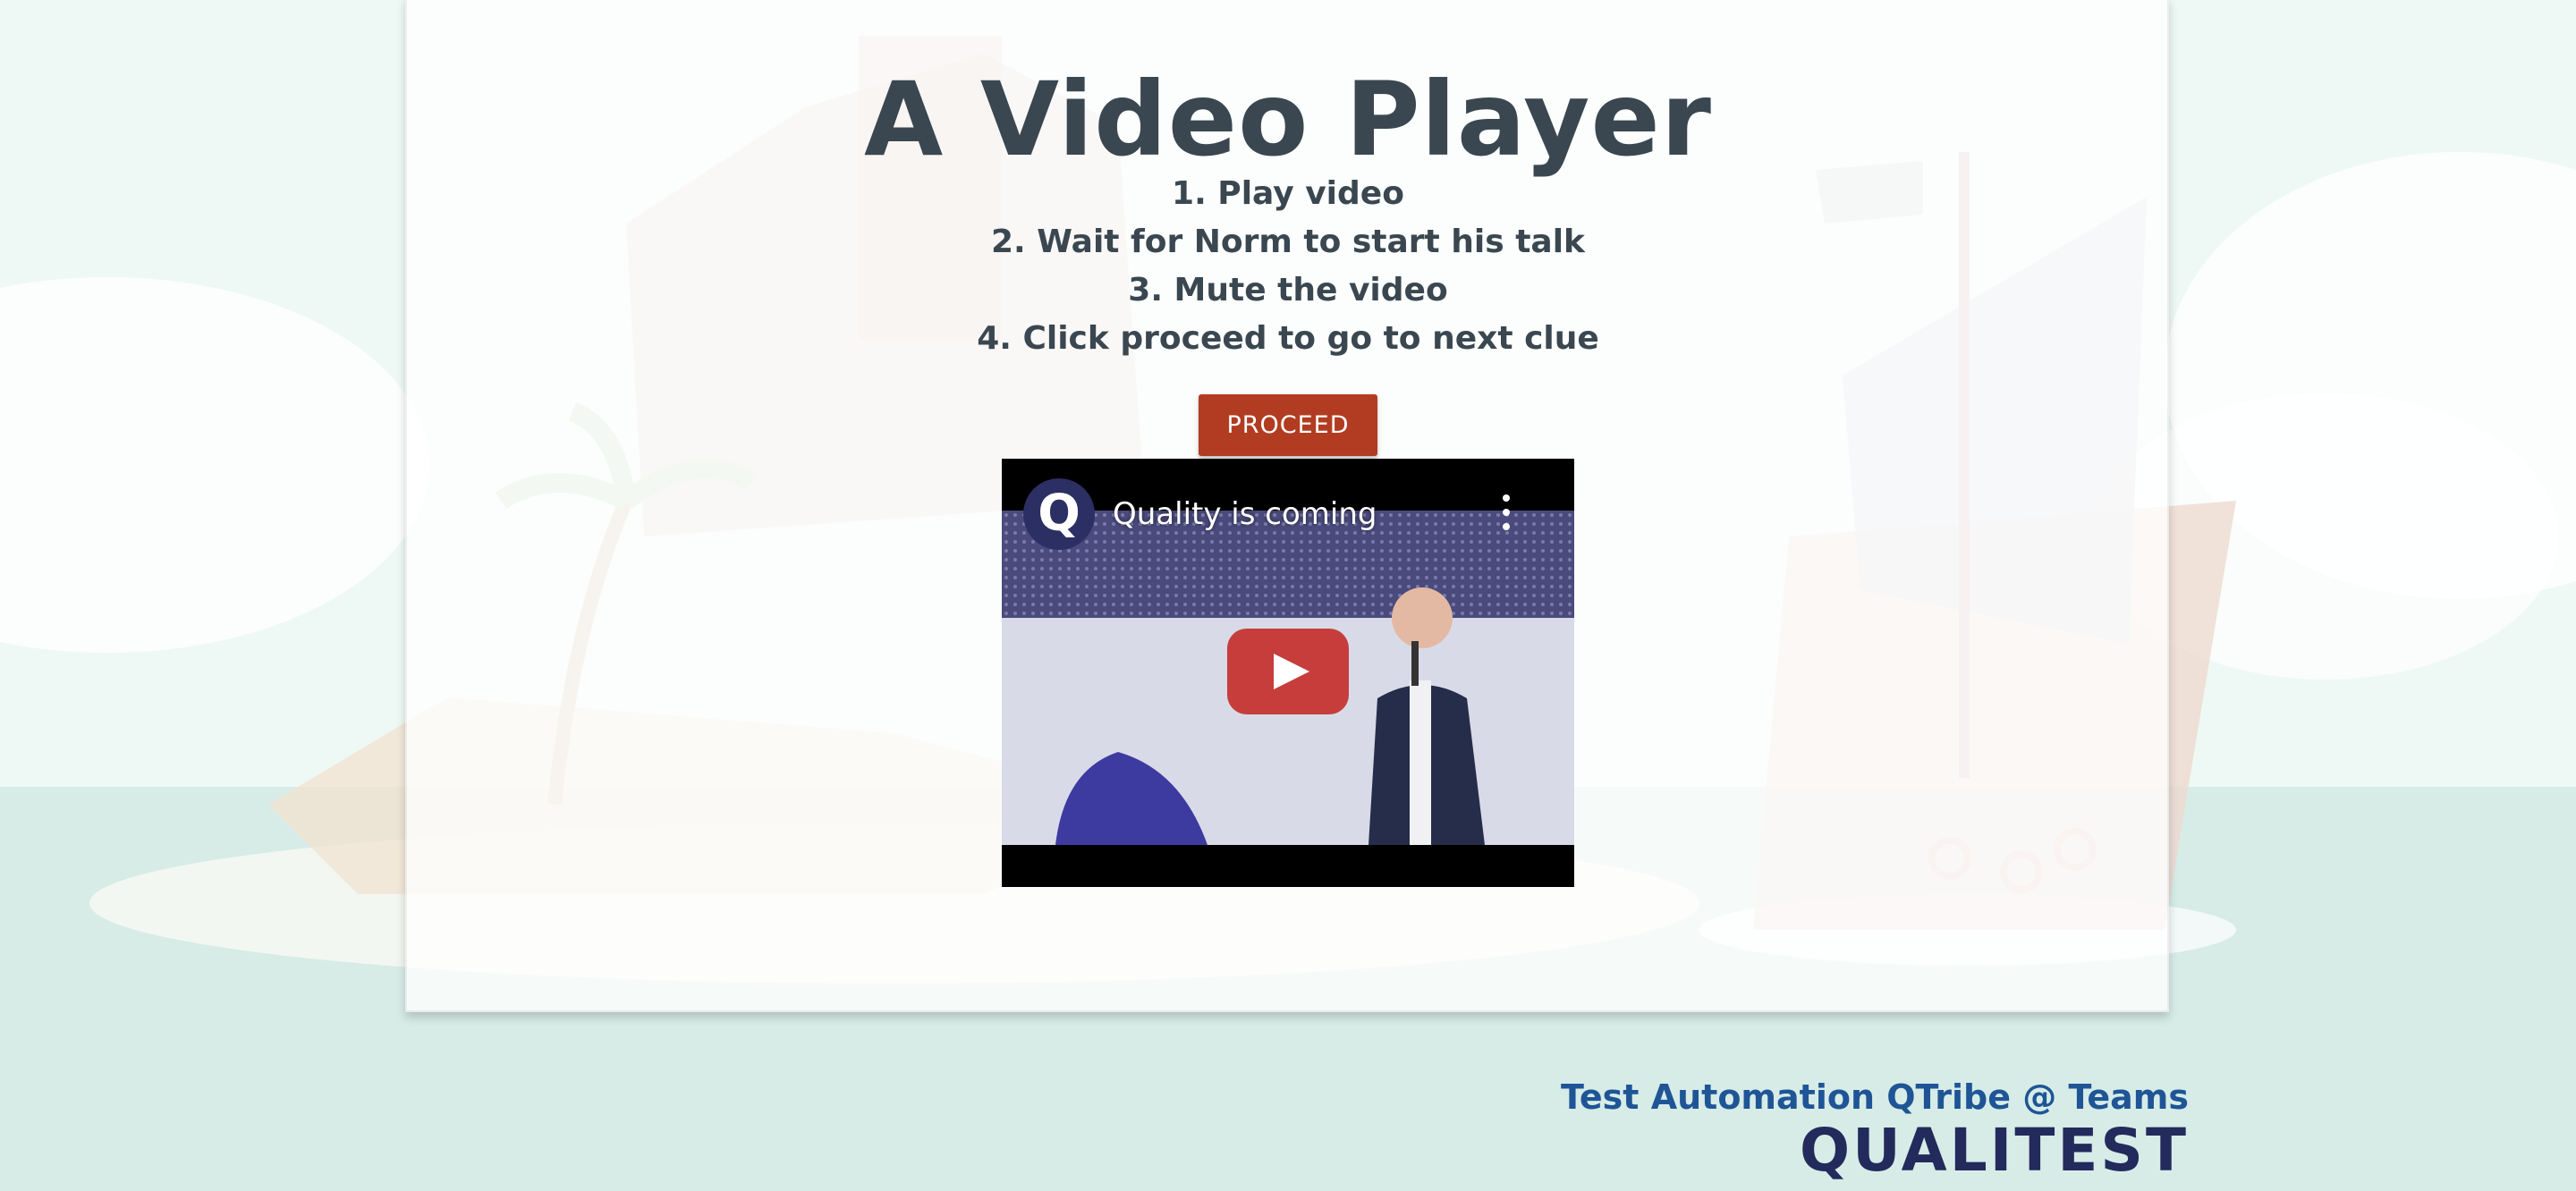 This screenshot has height=1191, width=2576. What do you see at coordinates (1288, 425) in the screenshot?
I see `proceed-button: PROCEED` at bounding box center [1288, 425].